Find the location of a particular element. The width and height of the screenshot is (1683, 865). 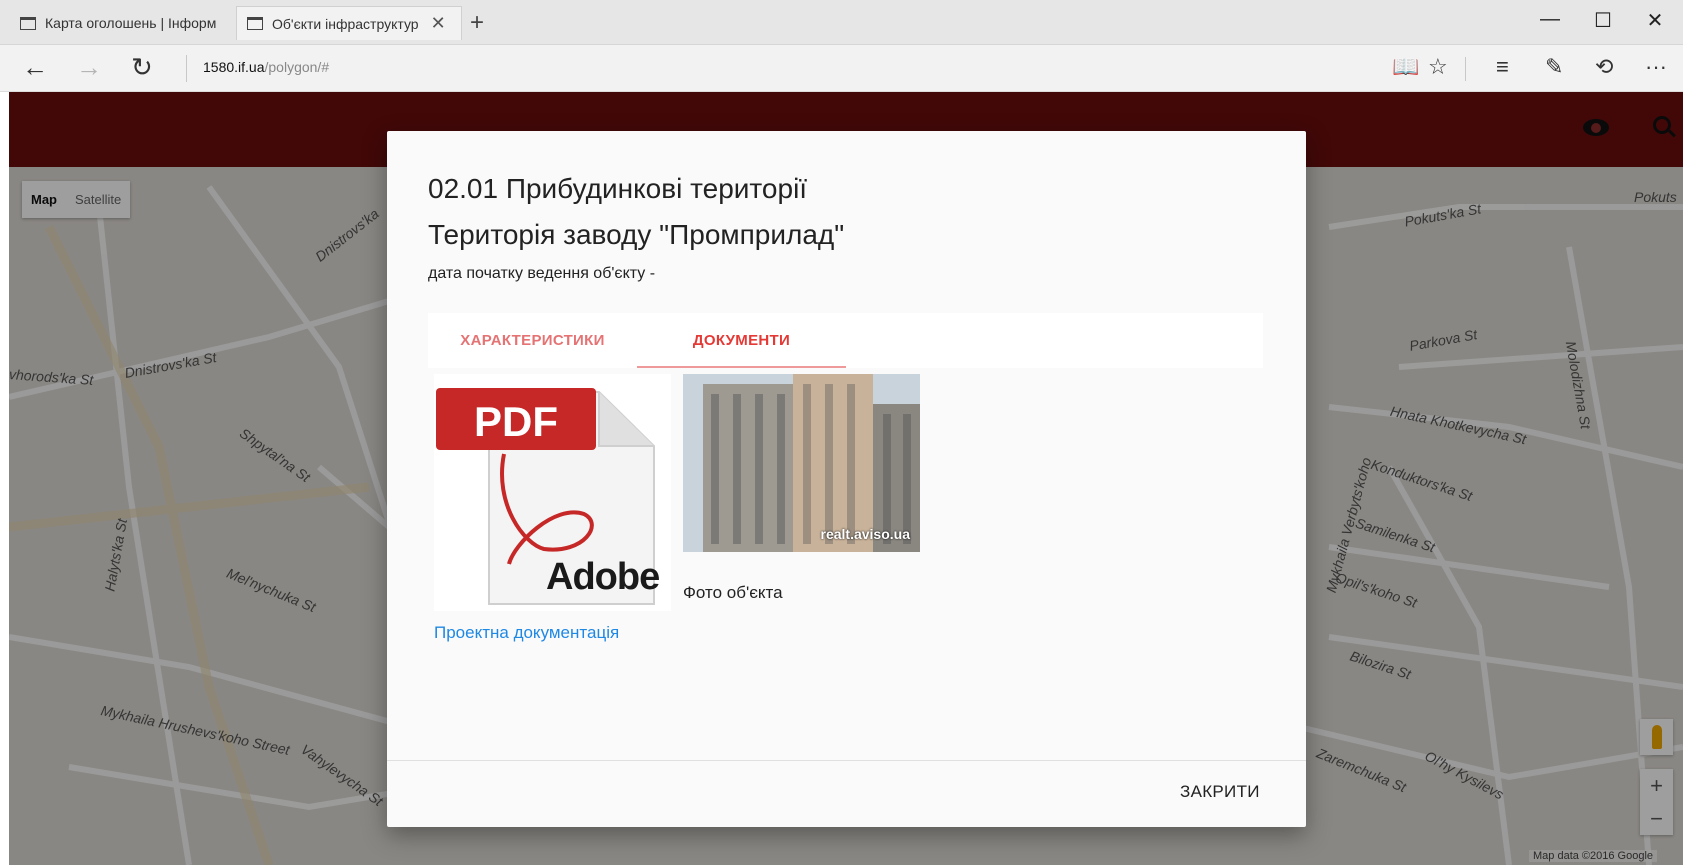

tab-label: Об'єкти інфраструктур is located at coordinates (345, 23).